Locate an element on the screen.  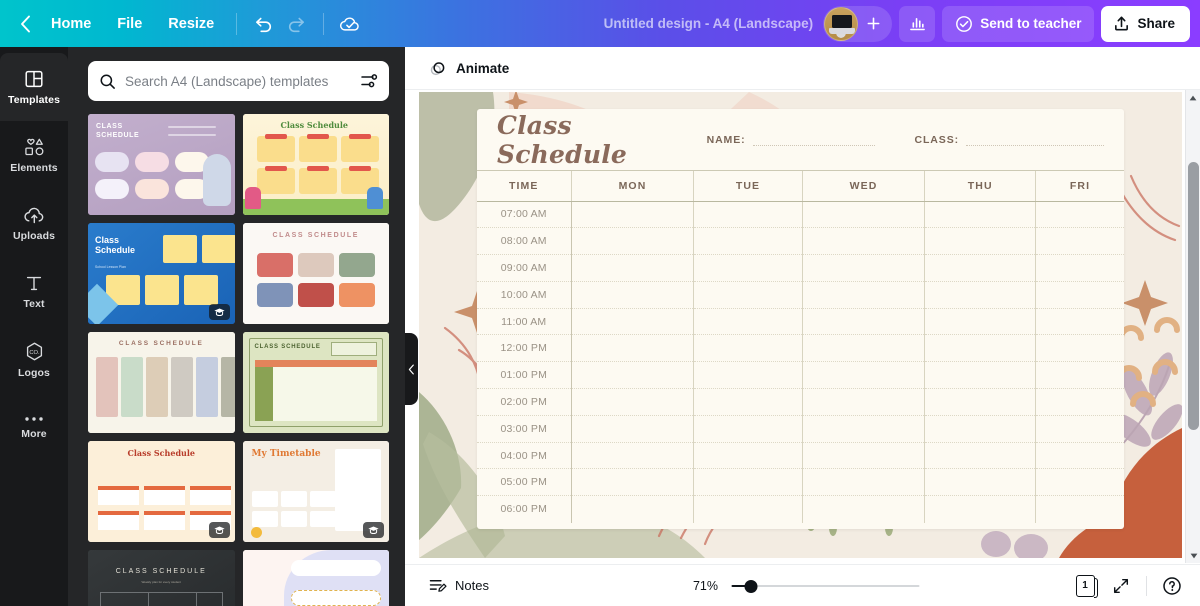
table-row: 10:00 AM is located at coordinates (800, 295).